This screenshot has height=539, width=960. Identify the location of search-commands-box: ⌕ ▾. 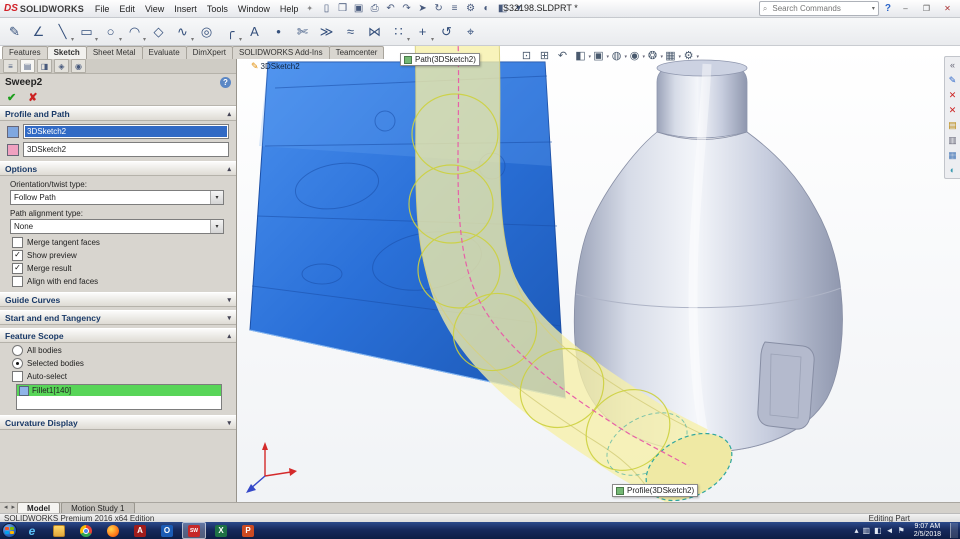
(818, 8).